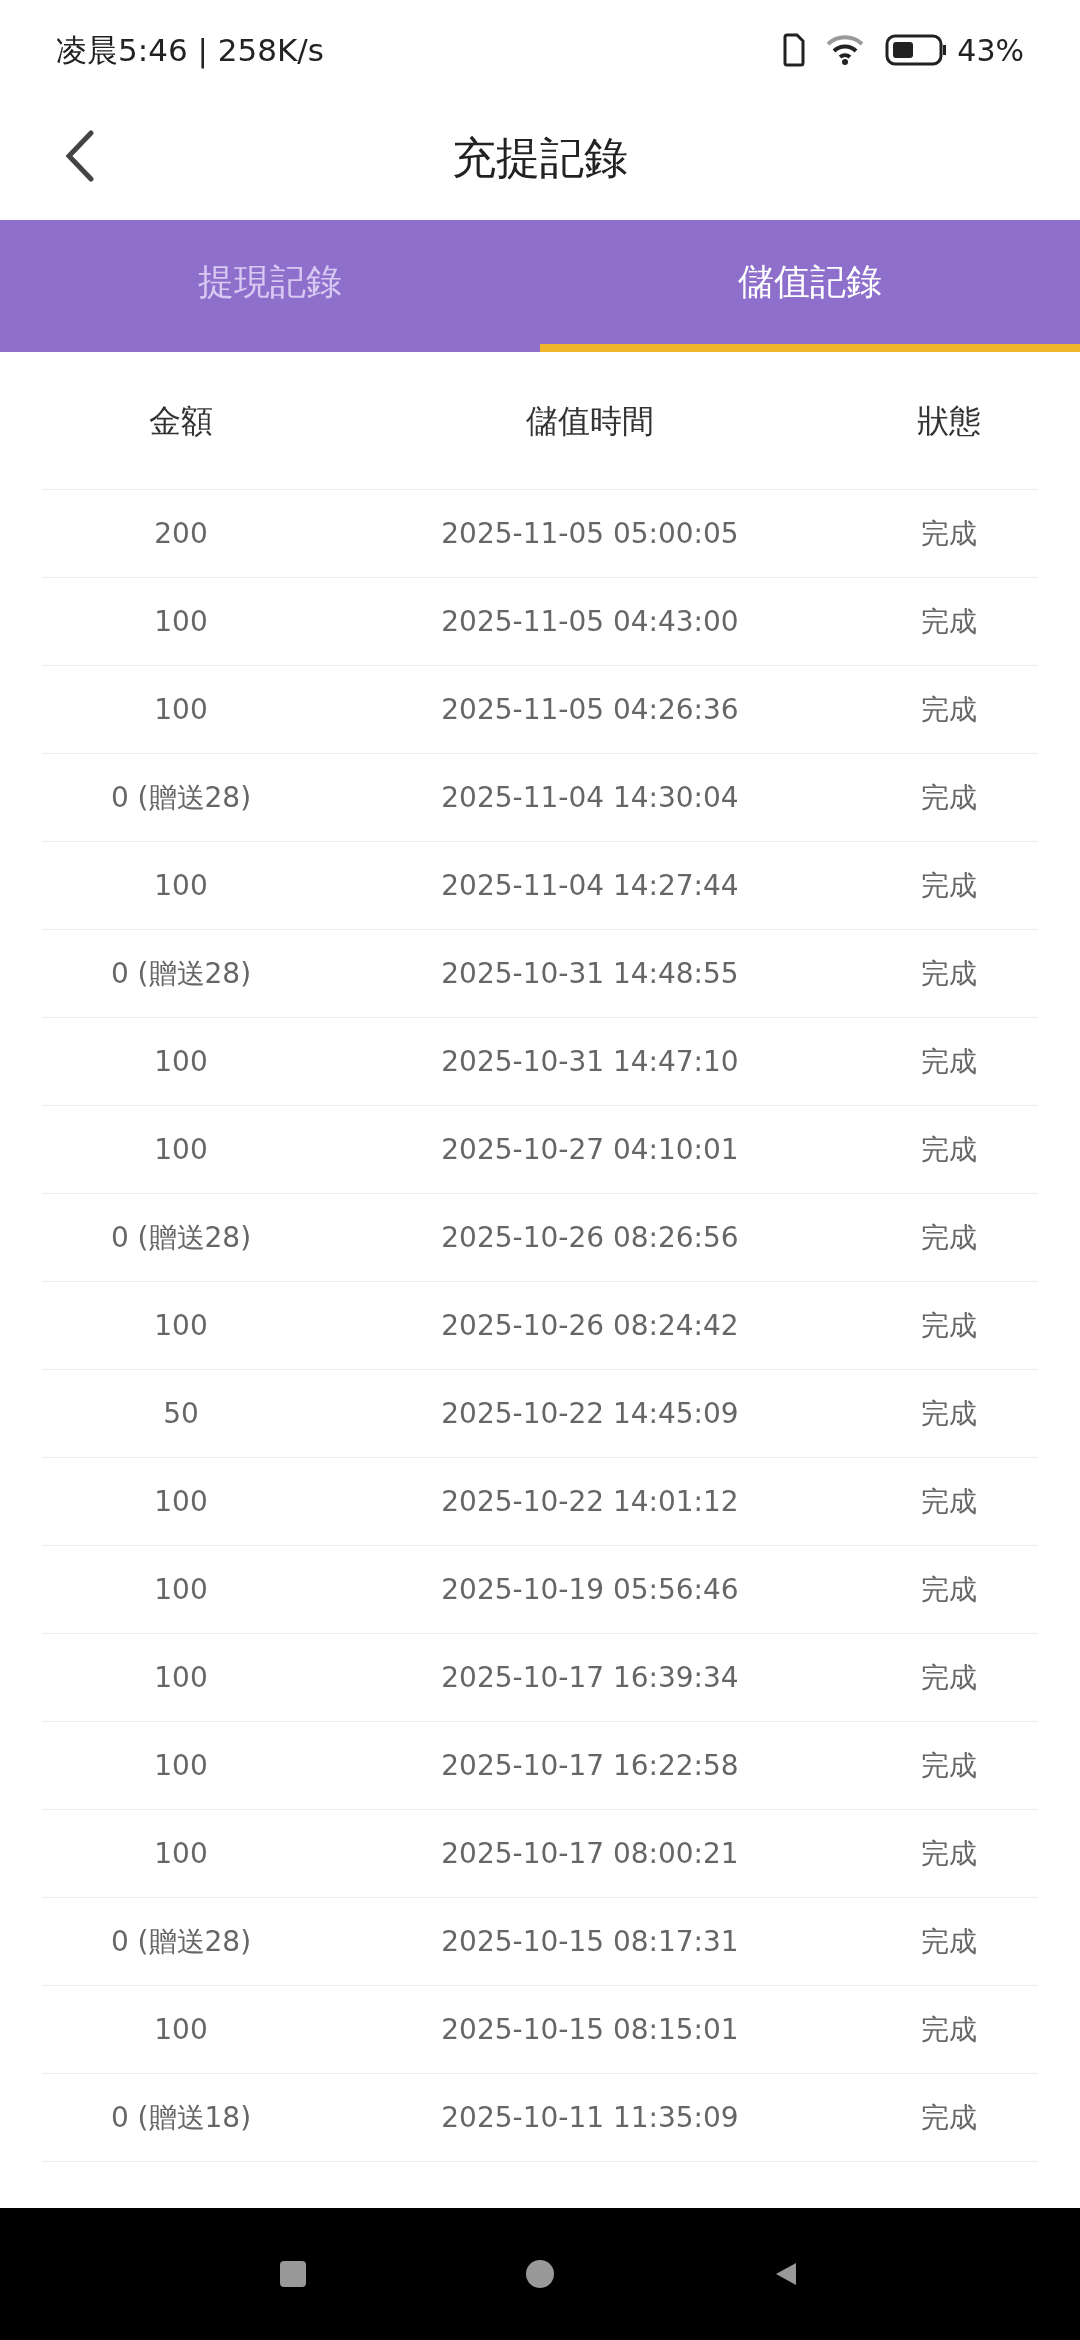 The height and width of the screenshot is (2340, 1080). I want to click on column-header: 儲值時間, so click(590, 421).